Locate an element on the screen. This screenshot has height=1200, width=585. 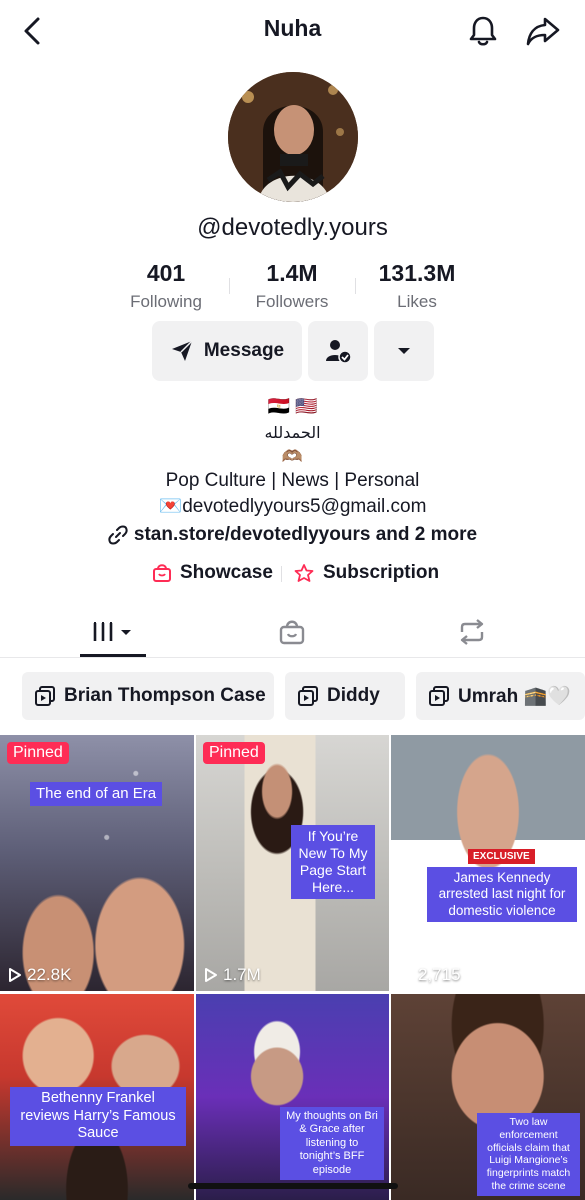
action-buttons: Message is located at coordinates (292, 351).